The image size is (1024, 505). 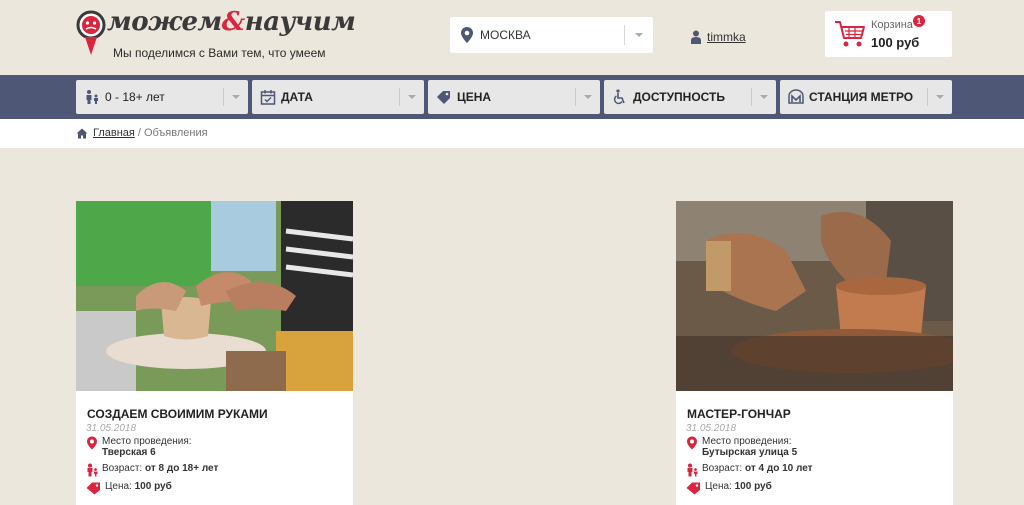 What do you see at coordinates (297, 97) in the screenshot?
I see `filter-date-label: ДАТА` at bounding box center [297, 97].